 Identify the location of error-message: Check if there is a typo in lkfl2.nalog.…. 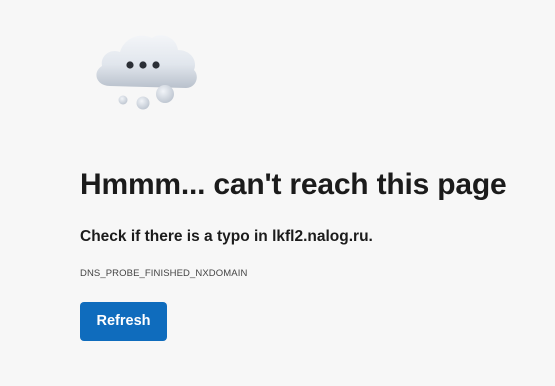
(226, 236).